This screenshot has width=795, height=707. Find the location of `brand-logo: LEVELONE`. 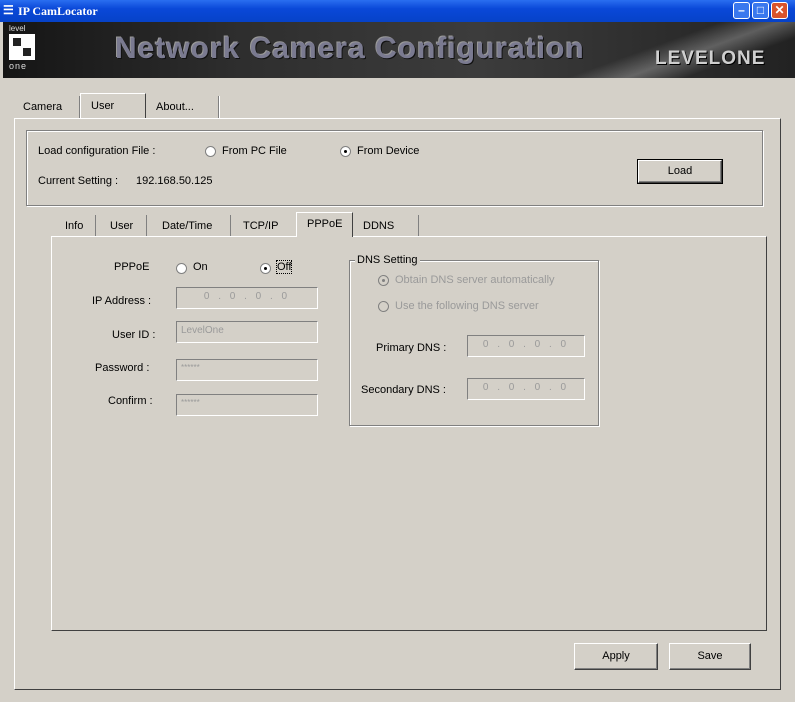

brand-logo: LEVELONE is located at coordinates (710, 58).